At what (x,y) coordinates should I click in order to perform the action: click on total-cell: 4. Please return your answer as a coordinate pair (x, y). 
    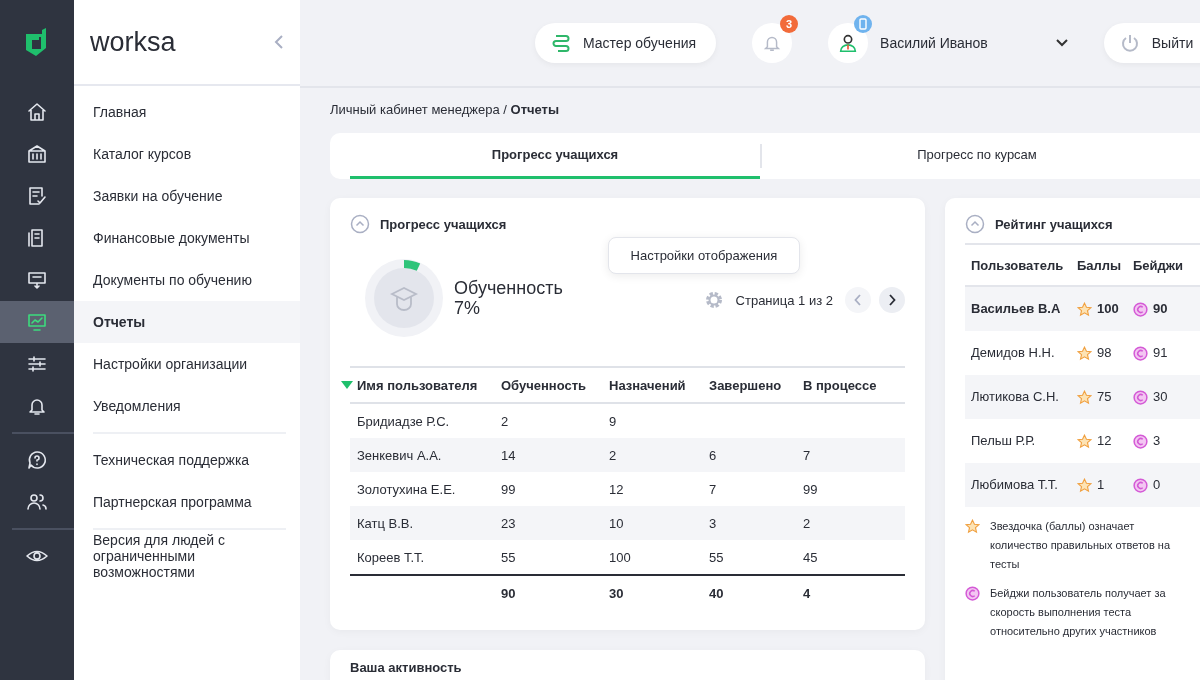
    Looking at the image, I should click on (807, 593).